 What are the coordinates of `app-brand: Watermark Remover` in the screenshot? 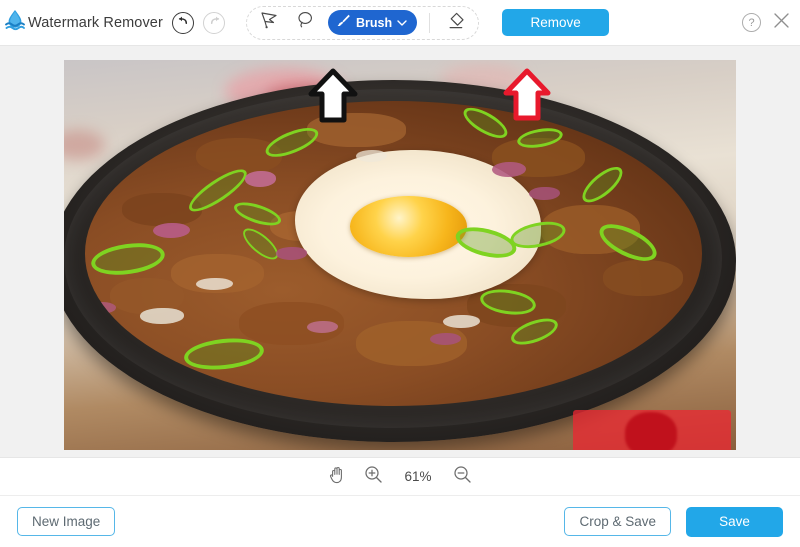 It's located at (81, 22).